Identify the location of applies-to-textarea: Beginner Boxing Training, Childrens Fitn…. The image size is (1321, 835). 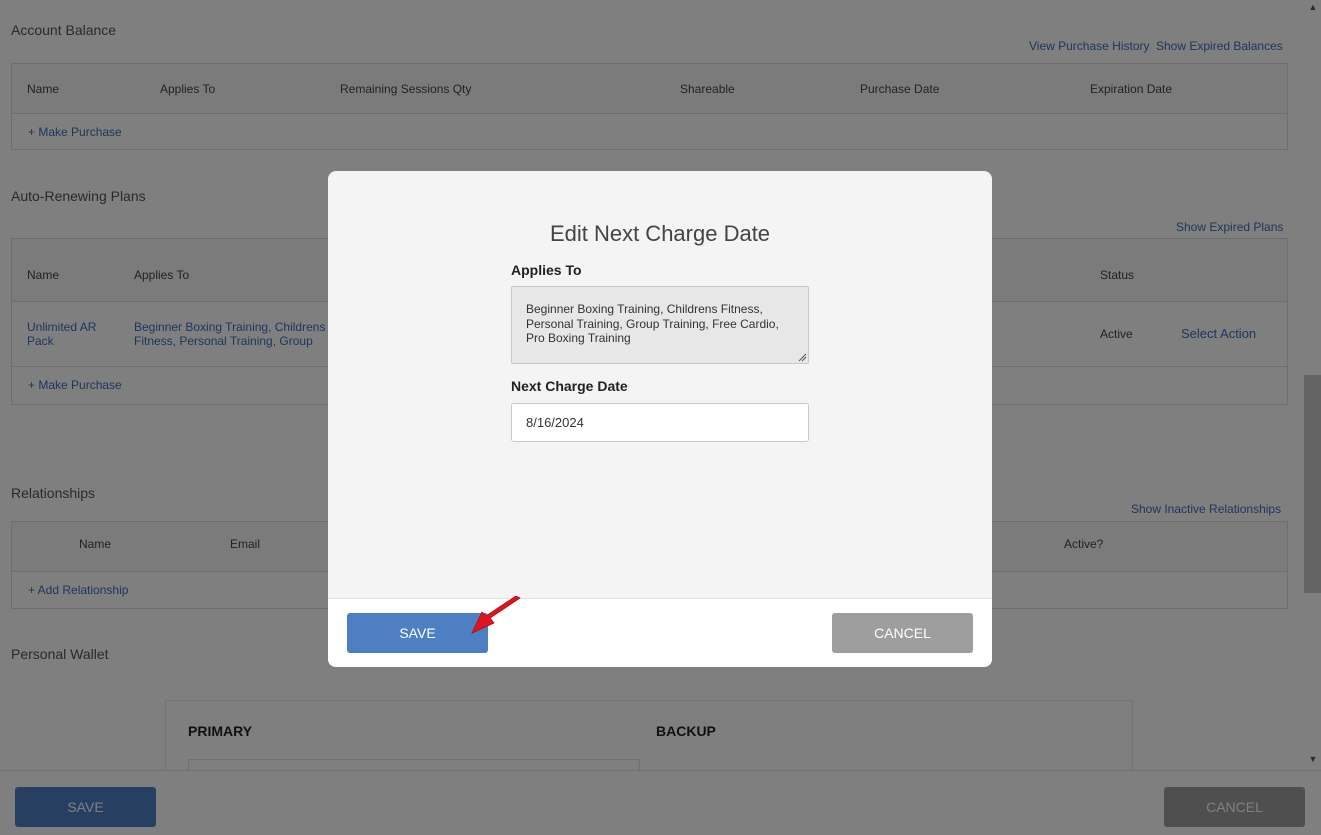
(660, 325).